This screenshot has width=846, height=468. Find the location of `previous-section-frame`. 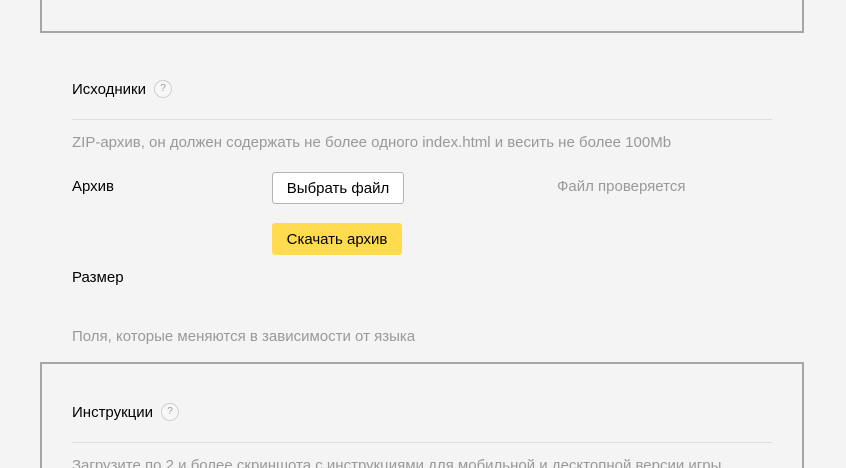

previous-section-frame is located at coordinates (422, 16).